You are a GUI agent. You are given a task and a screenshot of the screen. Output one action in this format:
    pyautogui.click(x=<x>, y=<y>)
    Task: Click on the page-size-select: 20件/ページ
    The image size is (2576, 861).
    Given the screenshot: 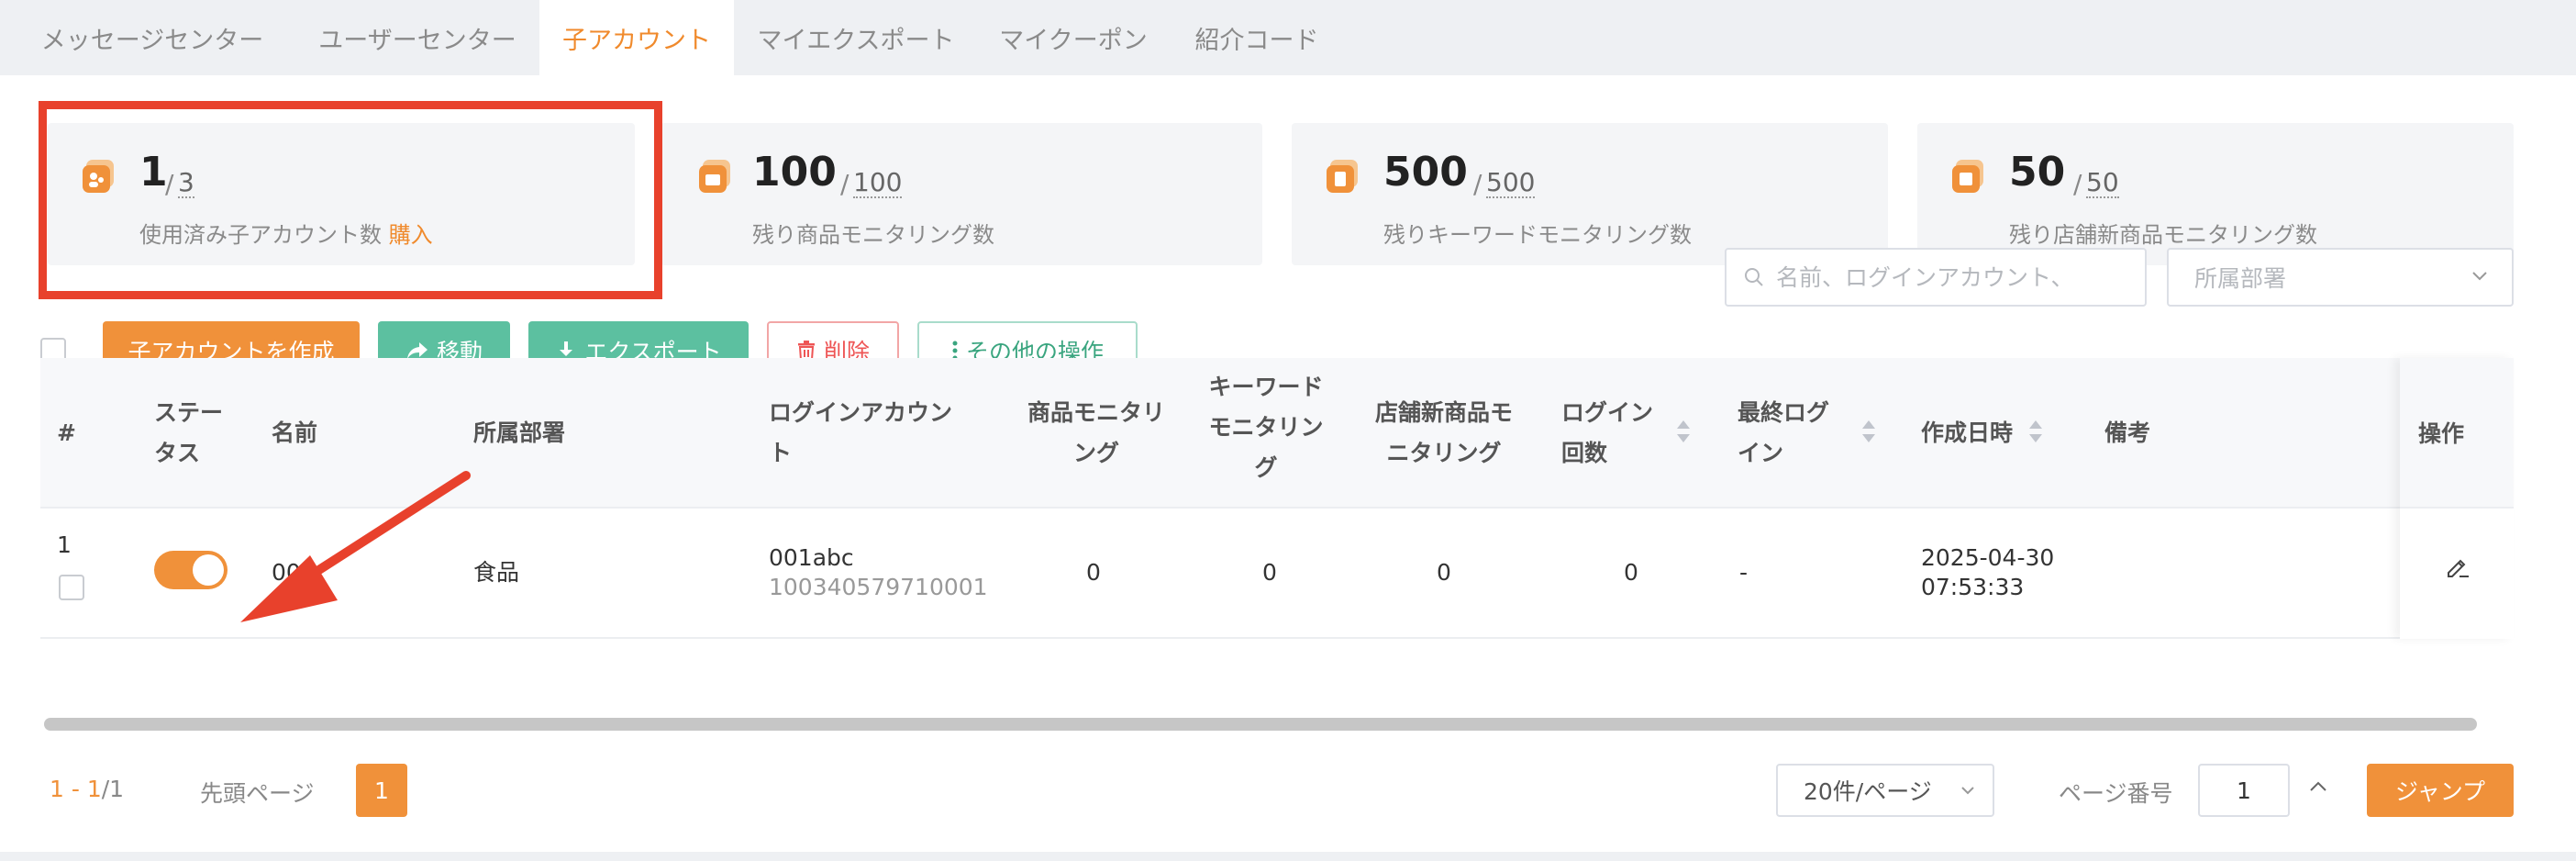 What is the action you would take?
    pyautogui.click(x=1885, y=790)
    